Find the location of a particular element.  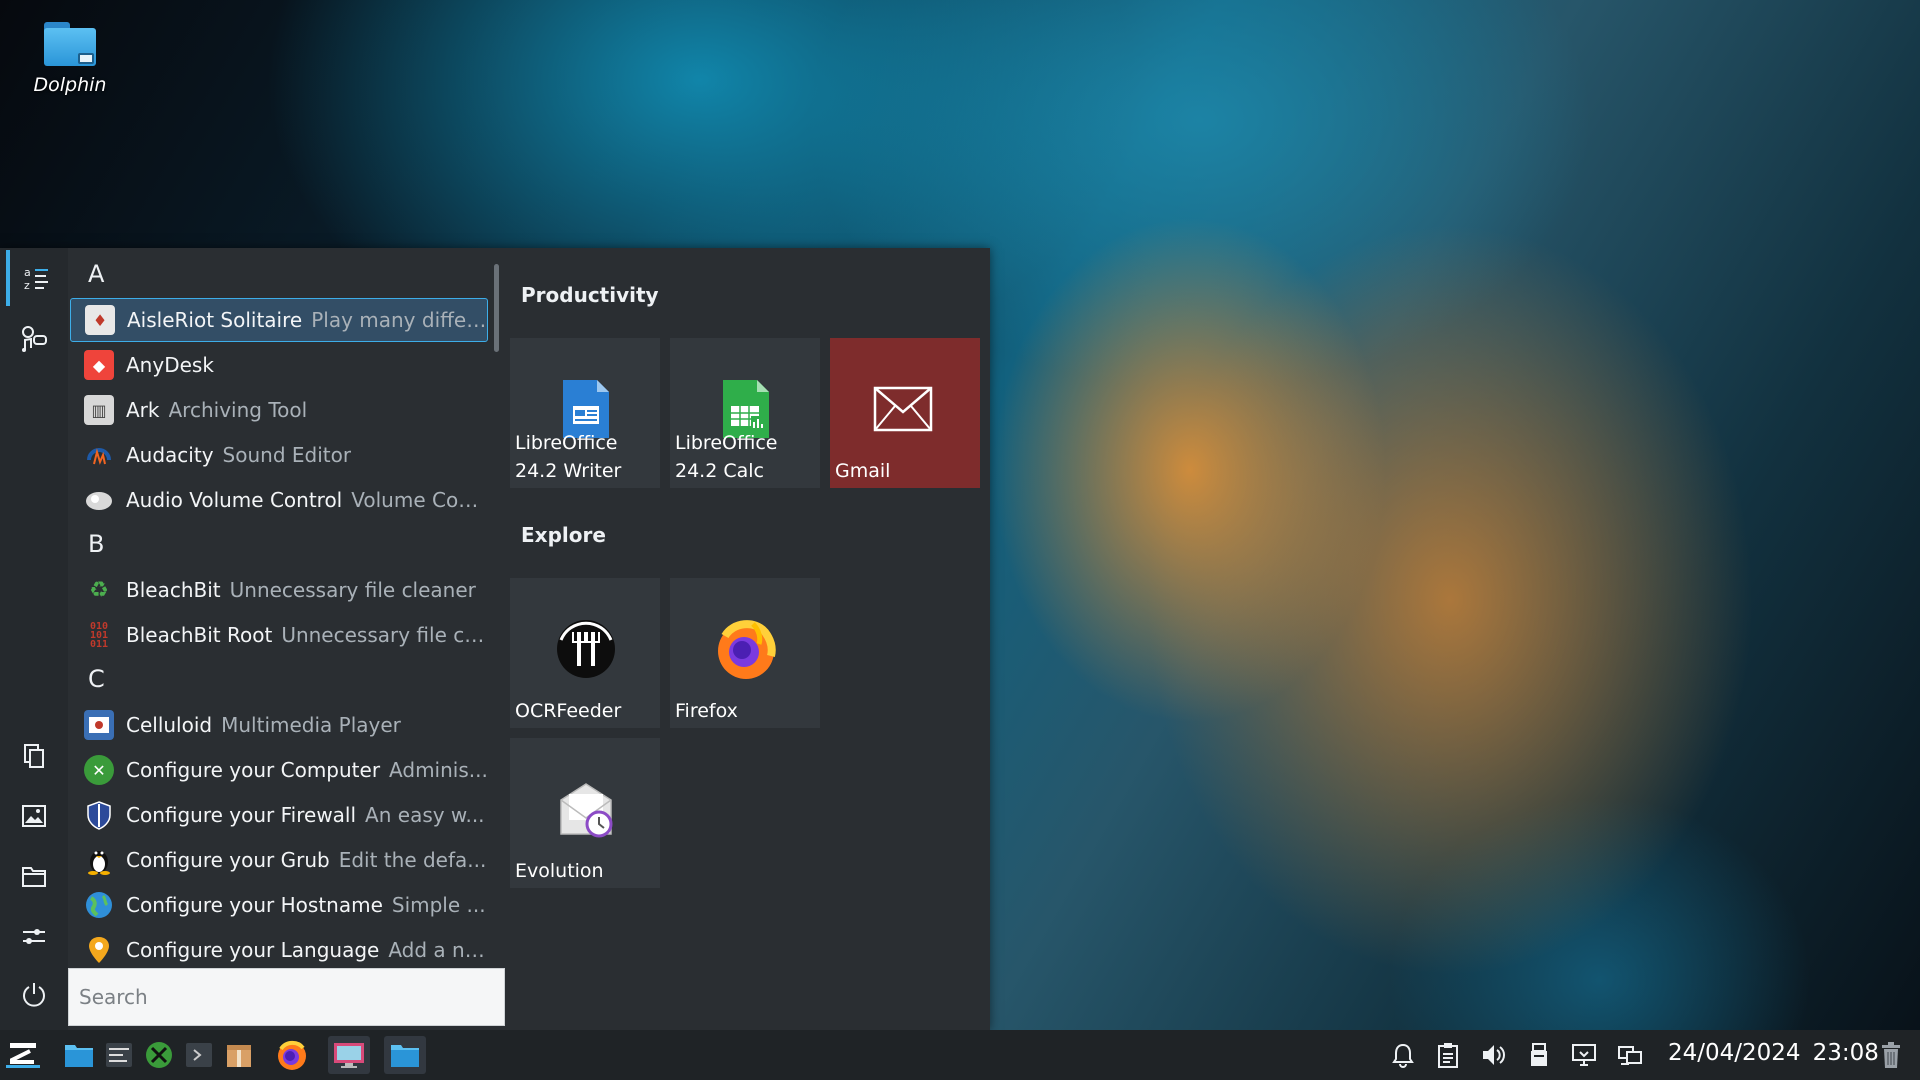

network-wired-icon is located at coordinates (1630, 1055).